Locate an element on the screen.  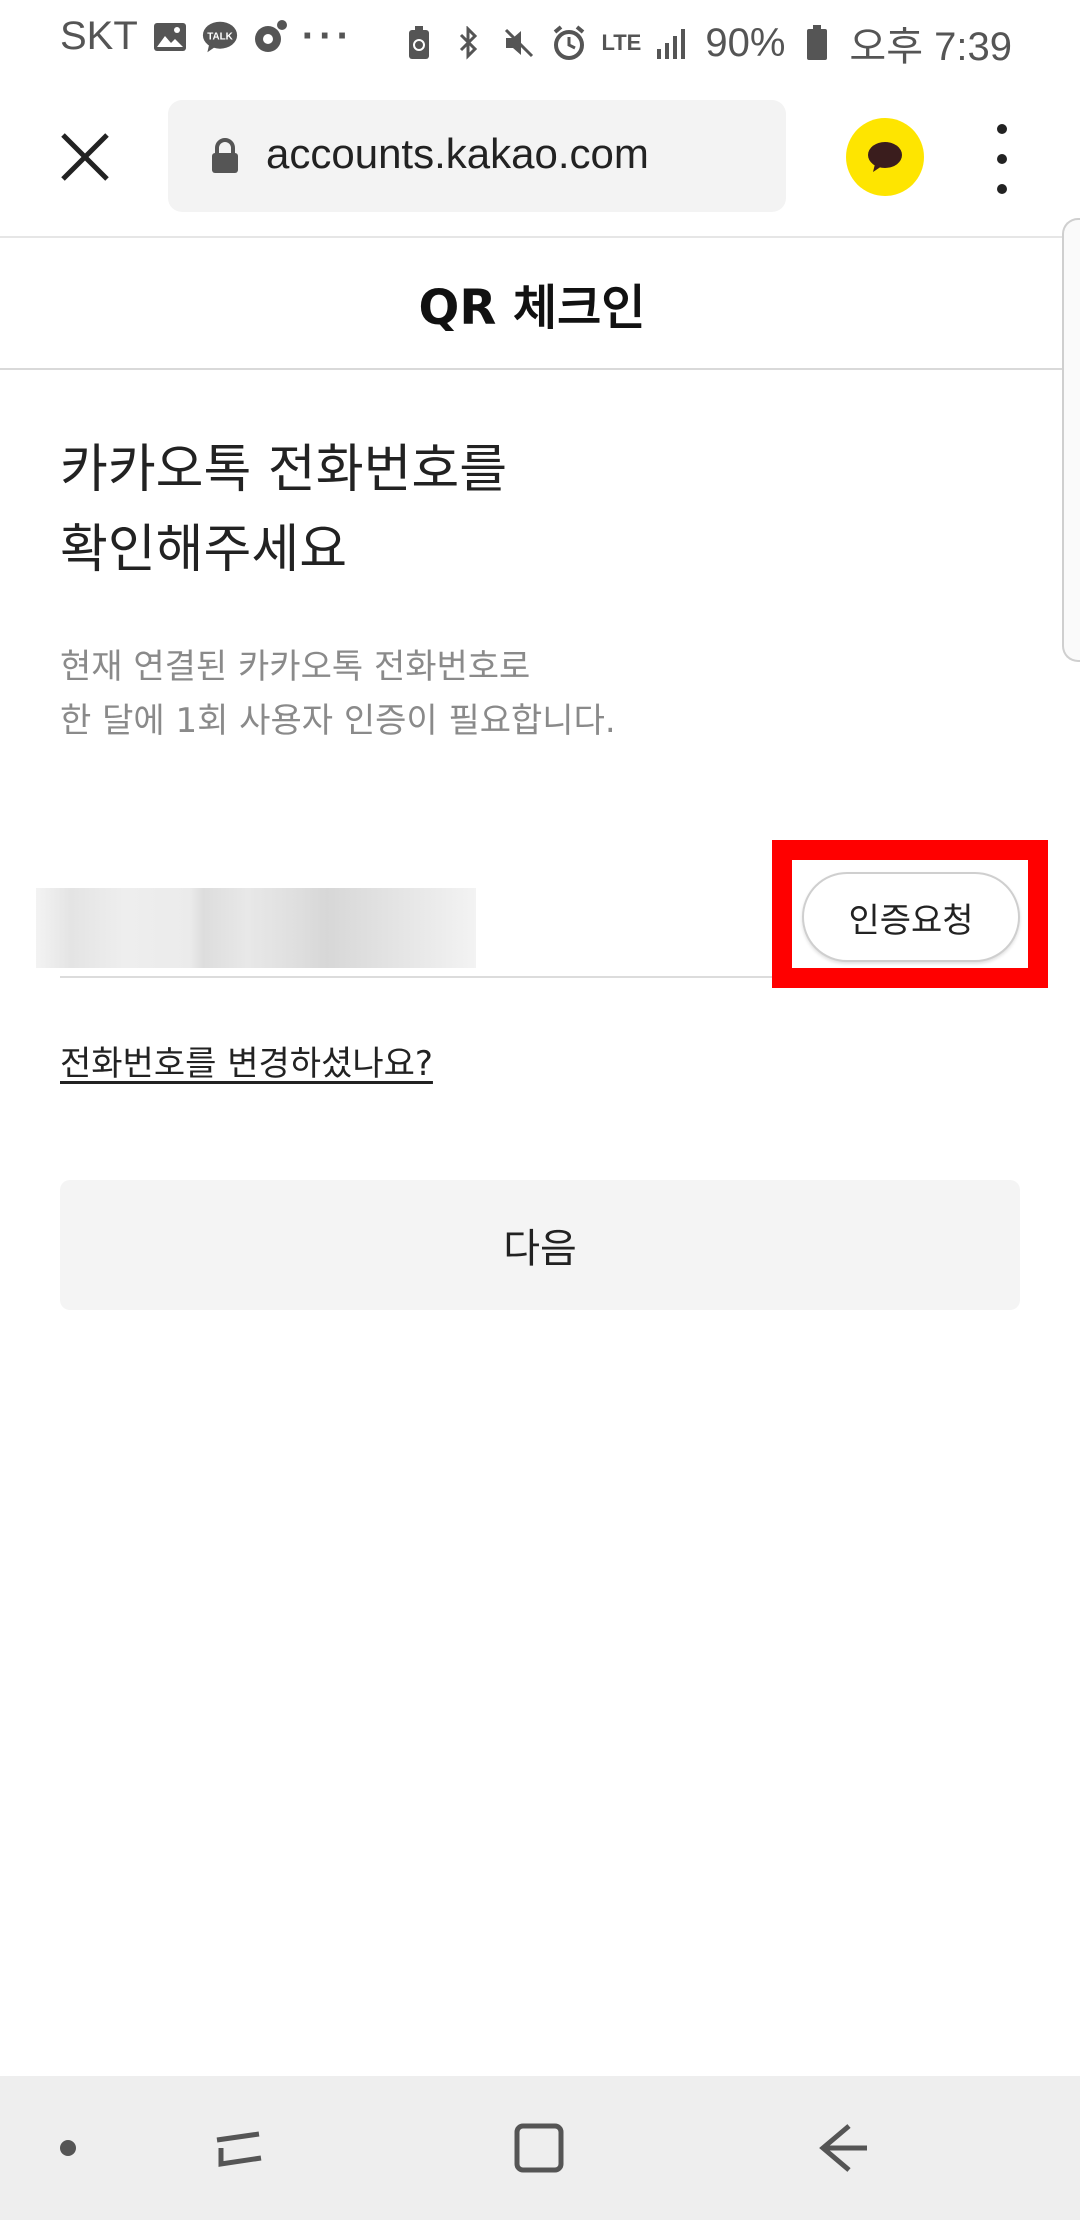
navigation-bar is located at coordinates (540, 2148).